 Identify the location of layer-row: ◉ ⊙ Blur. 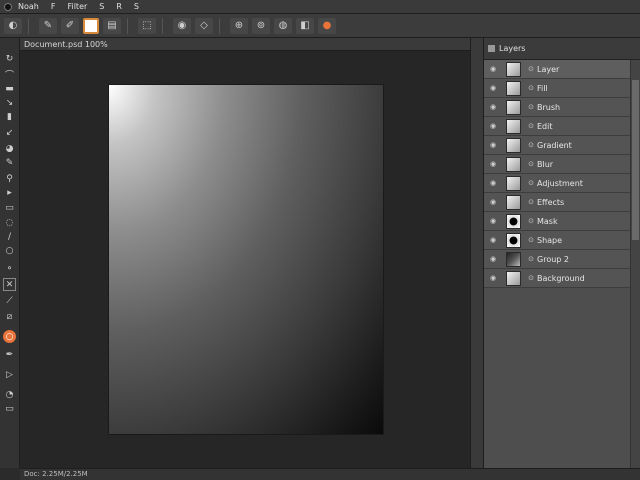
(557, 164).